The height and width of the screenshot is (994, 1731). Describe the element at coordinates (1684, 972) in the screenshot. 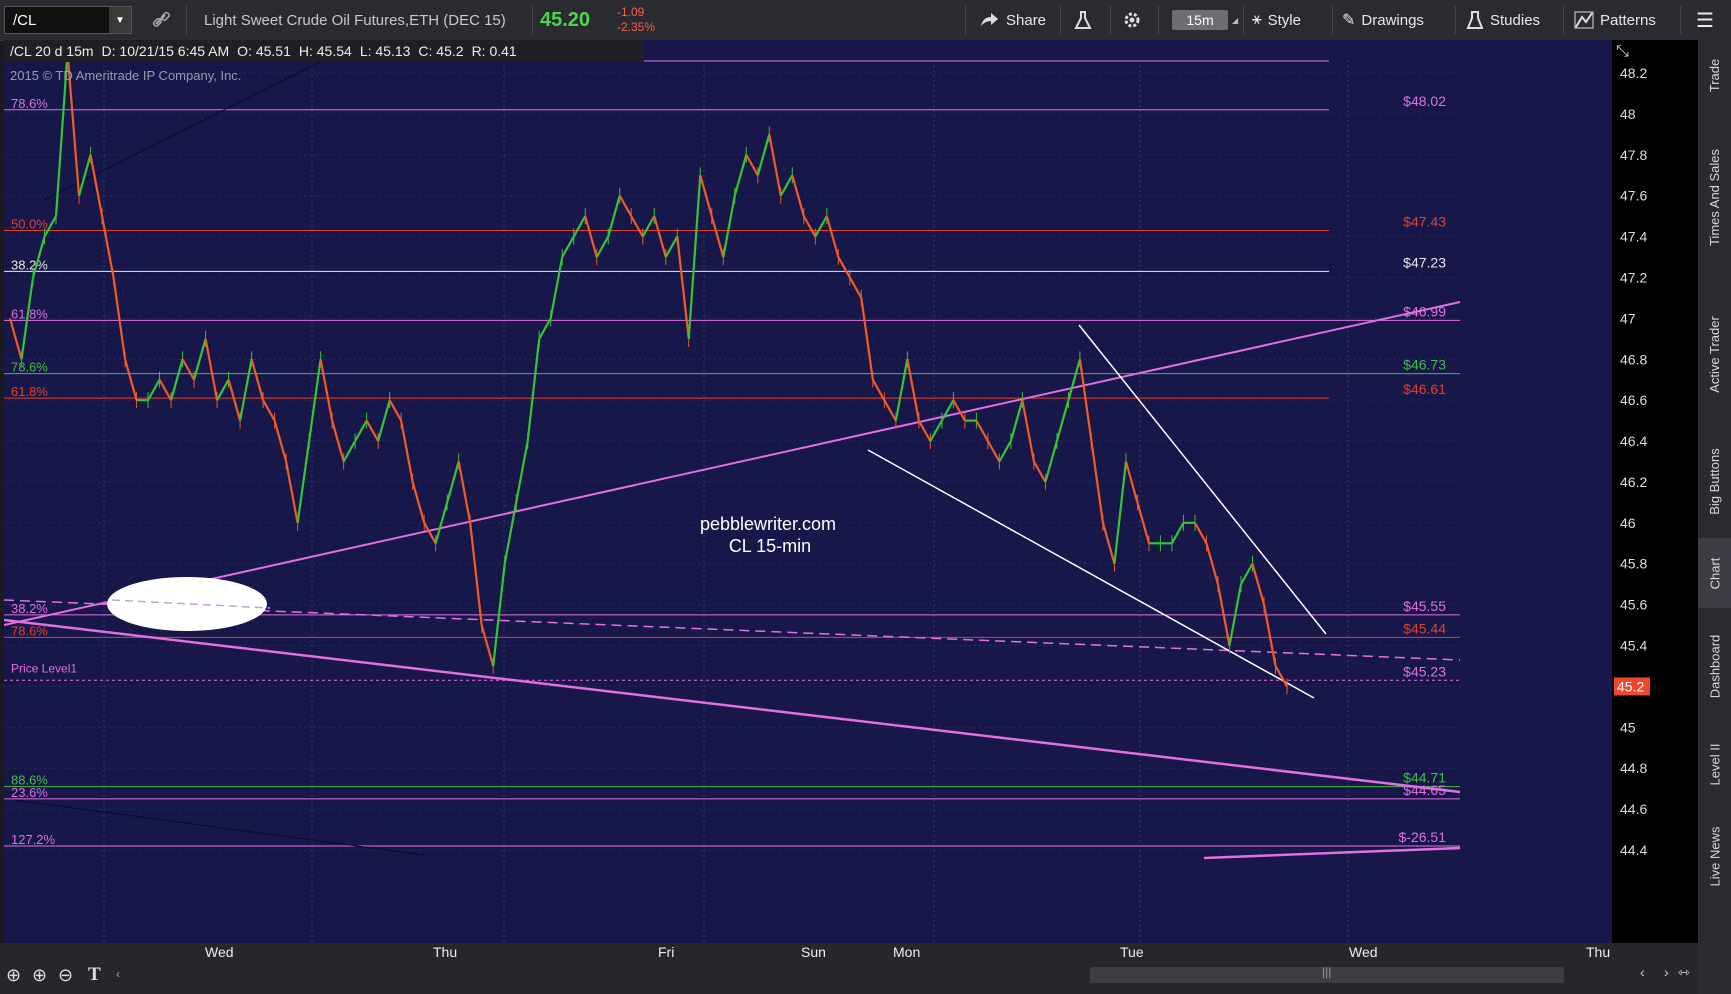

I see `expand-arrows-icon: ⇿` at that location.